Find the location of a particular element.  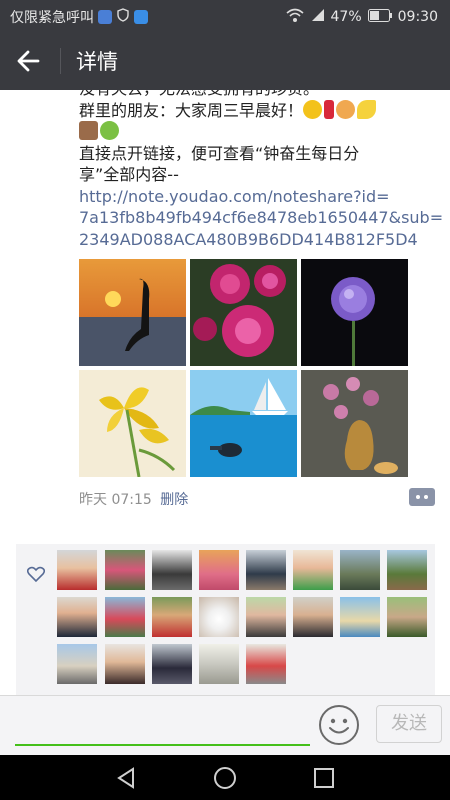

triangle-back-icon is located at coordinates (125, 778).